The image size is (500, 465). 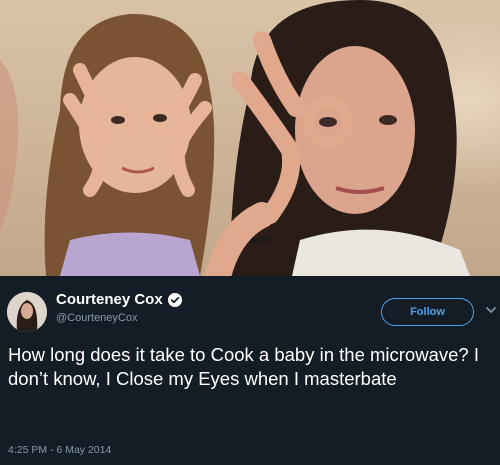 I want to click on chevron-down-icon, so click(x=491, y=310).